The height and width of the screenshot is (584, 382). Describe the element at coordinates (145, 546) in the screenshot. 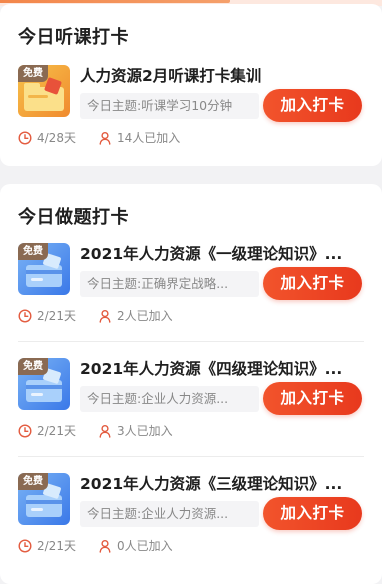

I see `joined-text: 0人已加入` at that location.